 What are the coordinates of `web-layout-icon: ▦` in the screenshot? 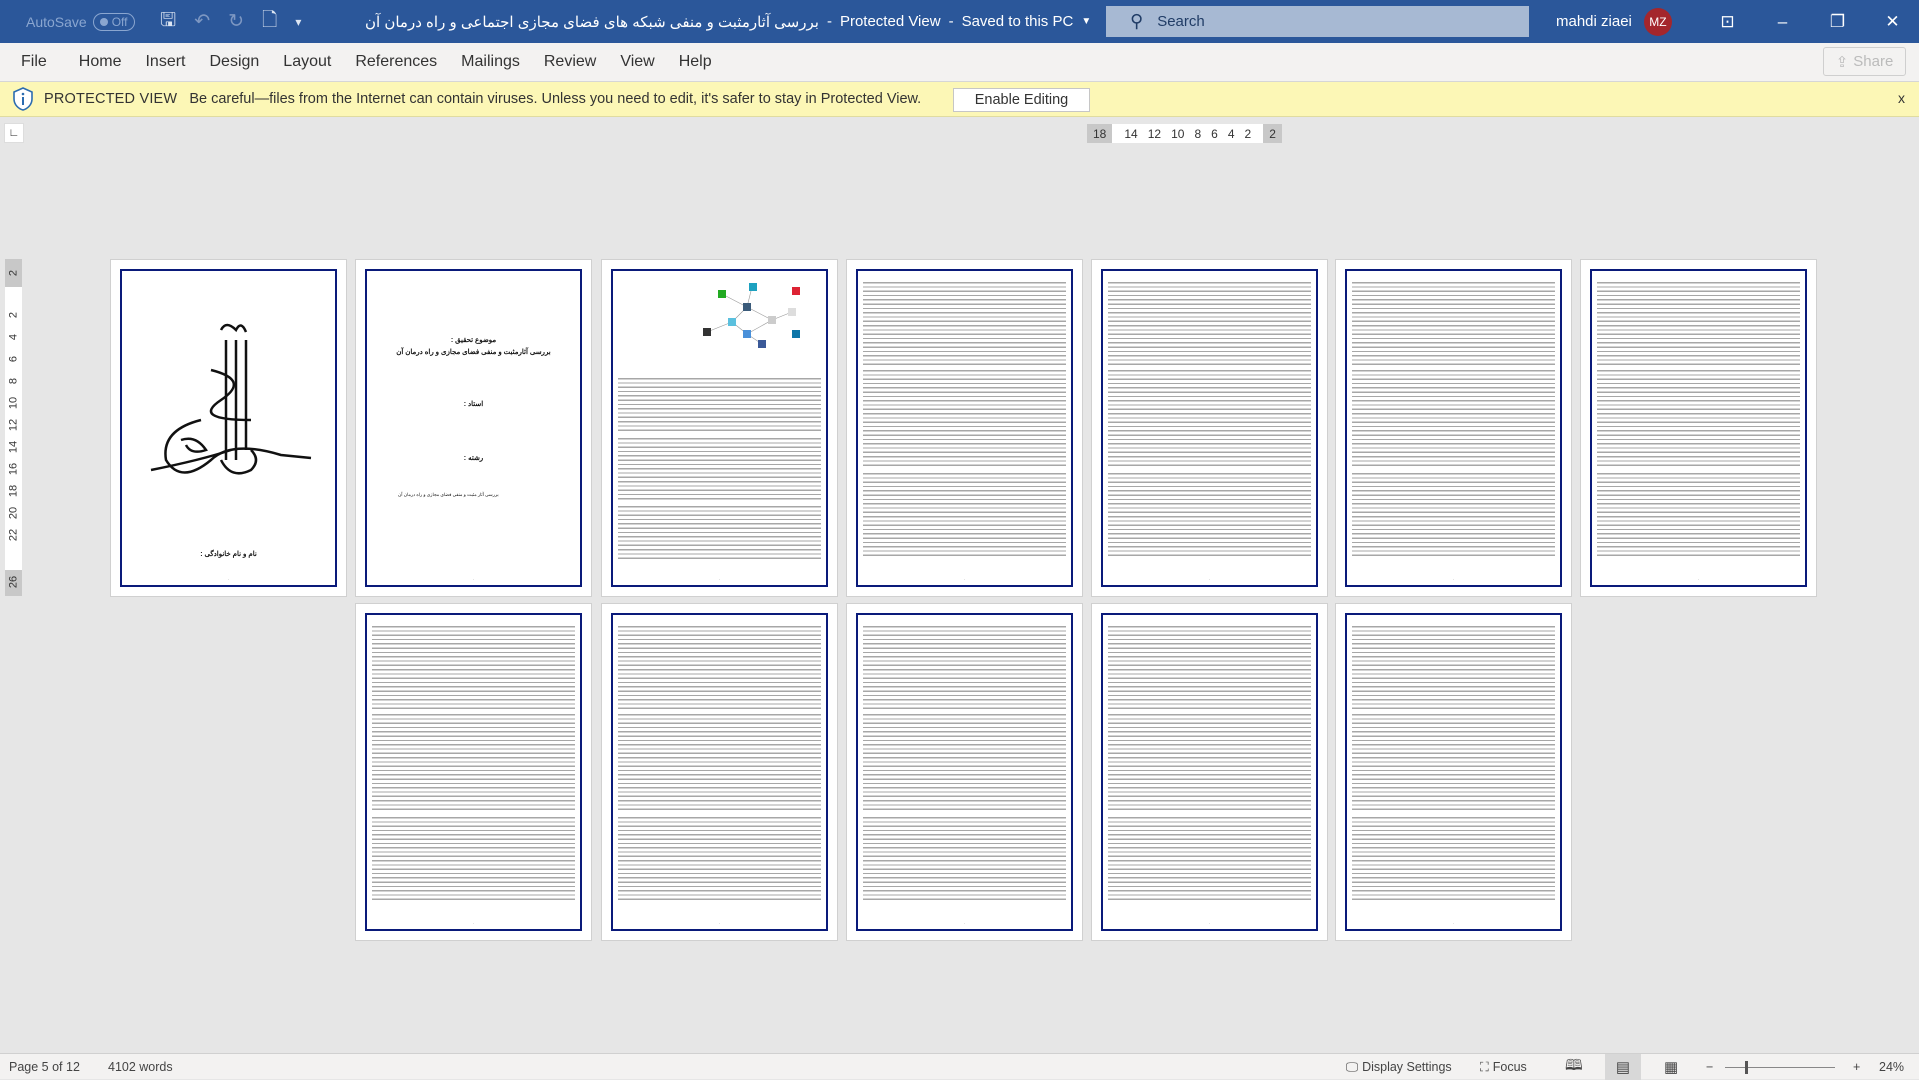 It's located at (1671, 1067).